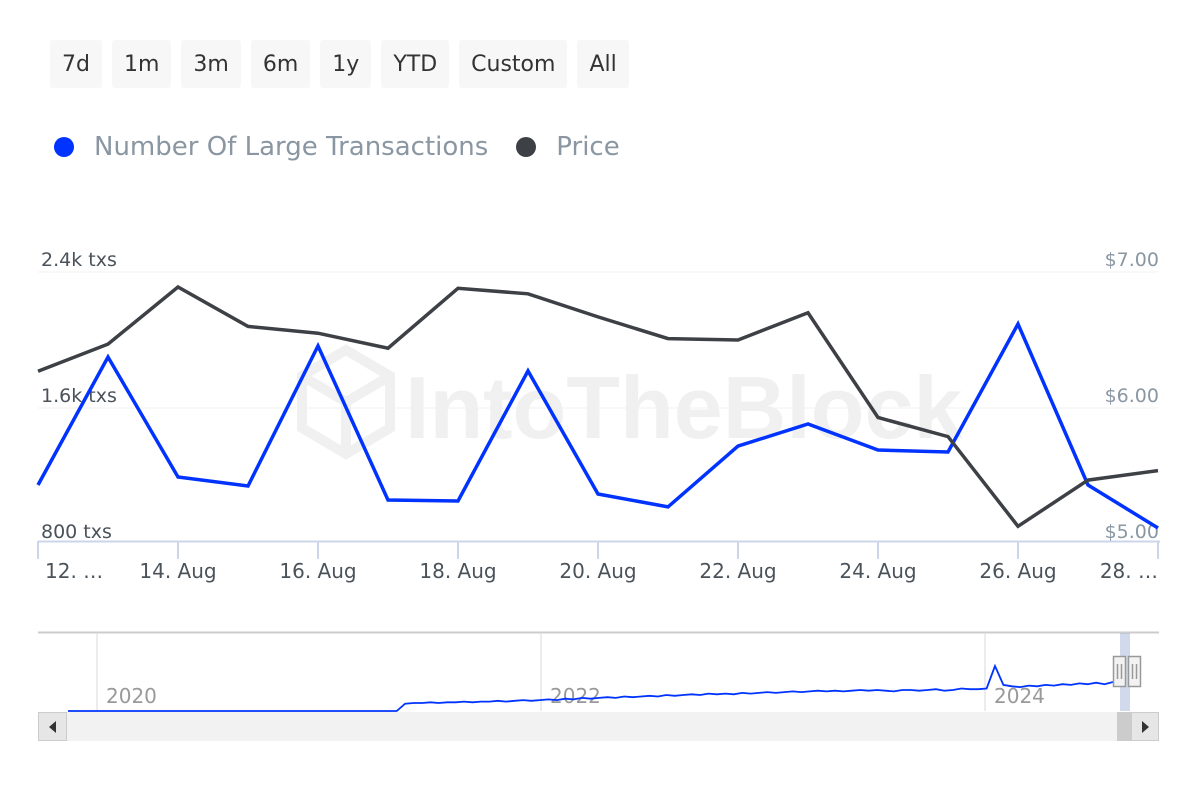 The width and height of the screenshot is (1200, 800). I want to click on y-right-tick-label: $7.00, so click(1132, 260).